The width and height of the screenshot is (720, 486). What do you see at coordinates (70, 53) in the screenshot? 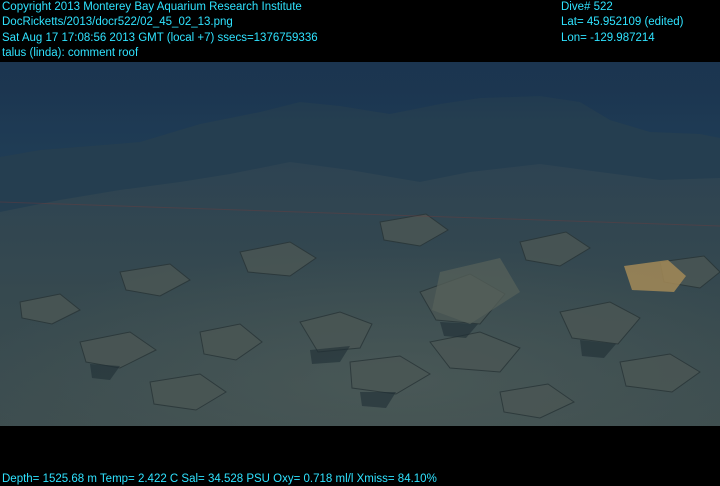
I see `annotation-text: talus (linda): comment roof` at bounding box center [70, 53].